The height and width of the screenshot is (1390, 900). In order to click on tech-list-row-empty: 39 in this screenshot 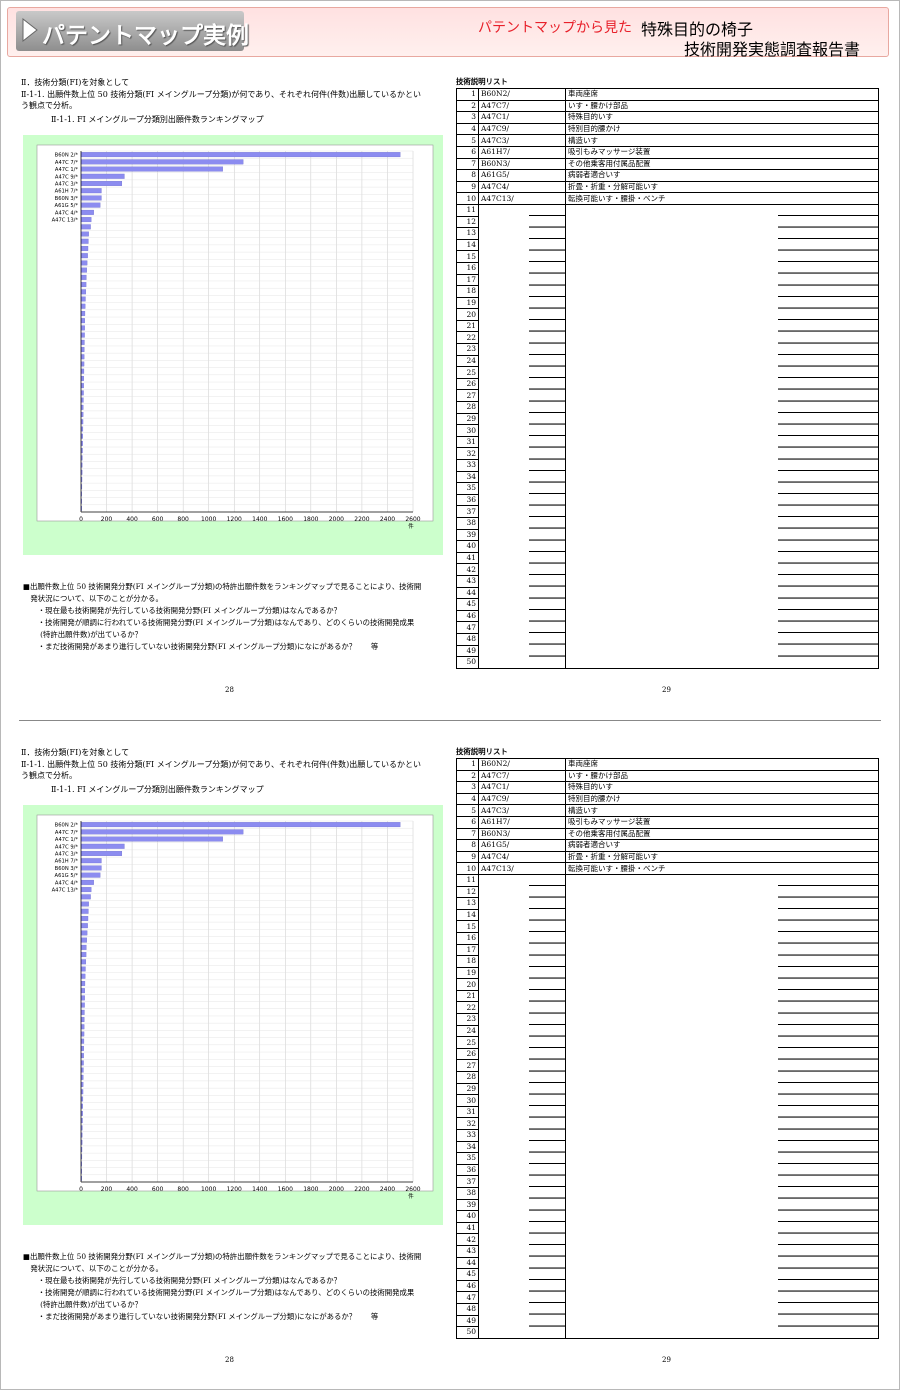, I will do `click(667, 1205)`.